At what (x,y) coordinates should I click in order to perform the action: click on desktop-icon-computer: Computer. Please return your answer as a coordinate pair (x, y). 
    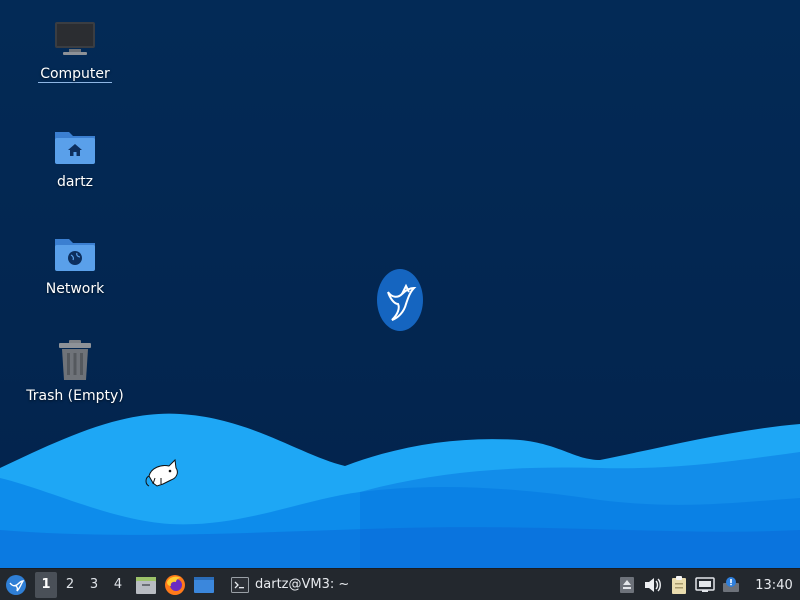
    Looking at the image, I should click on (75, 48).